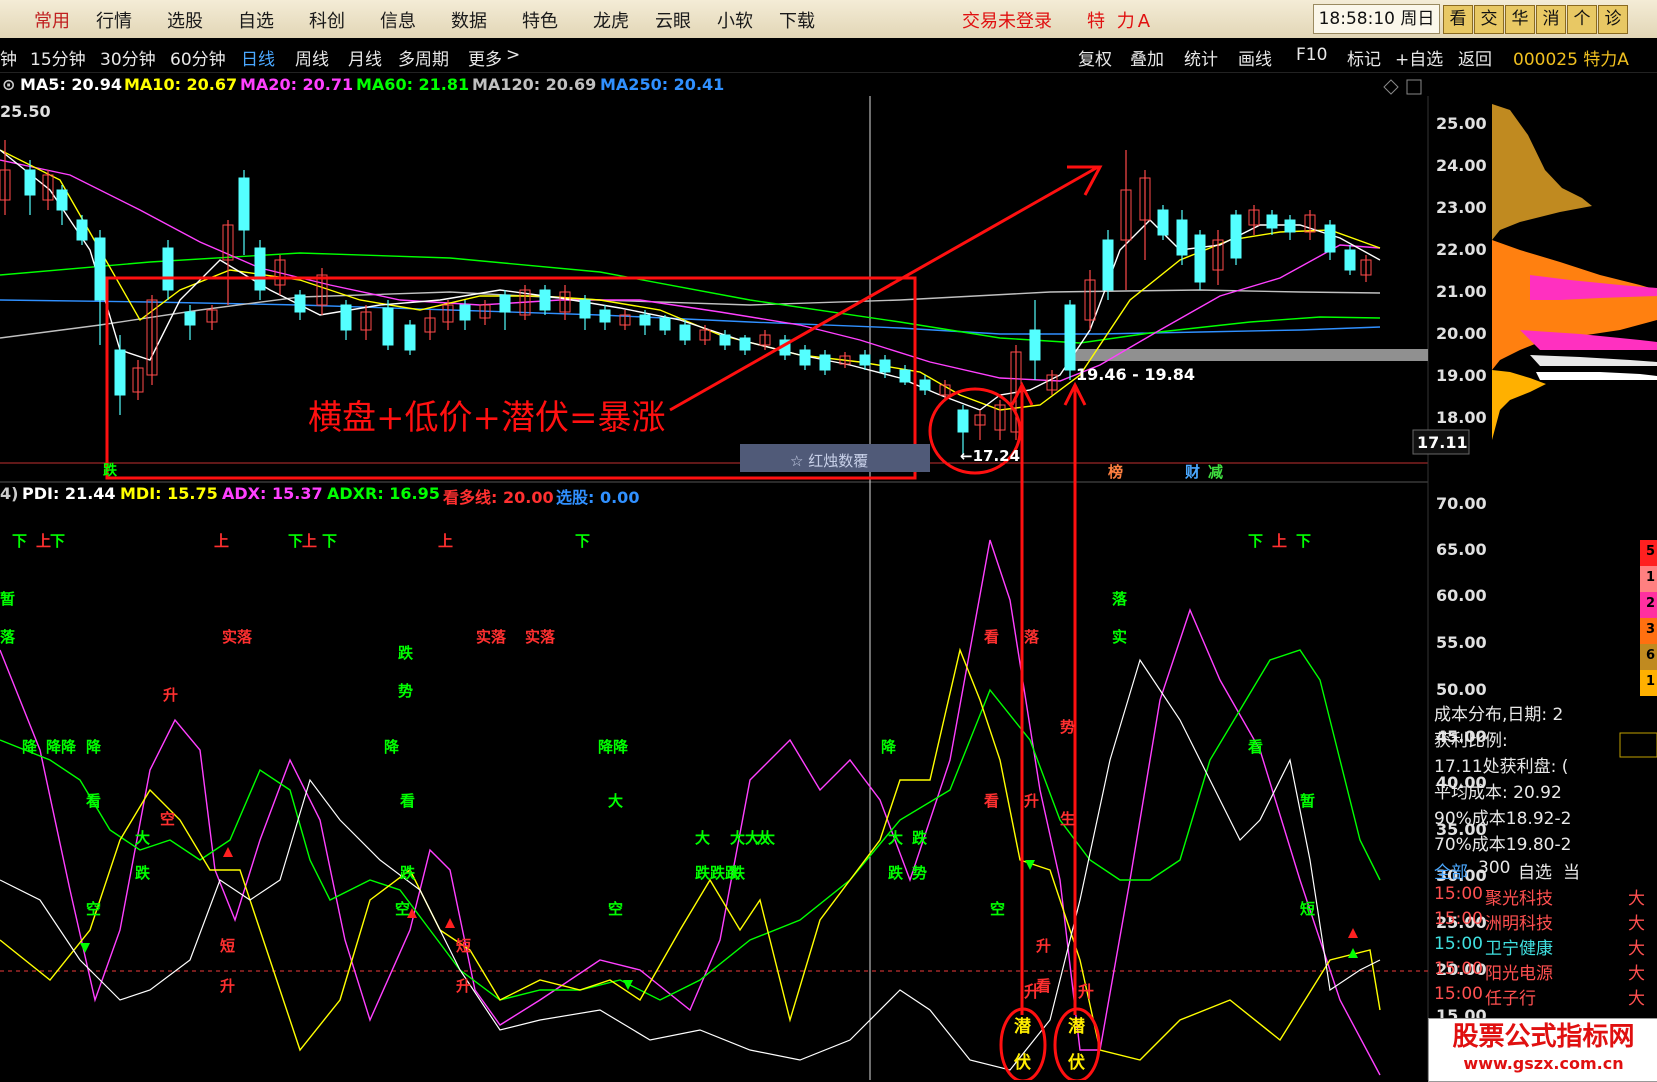  I want to click on arrow-up-icon, so click(450, 923).